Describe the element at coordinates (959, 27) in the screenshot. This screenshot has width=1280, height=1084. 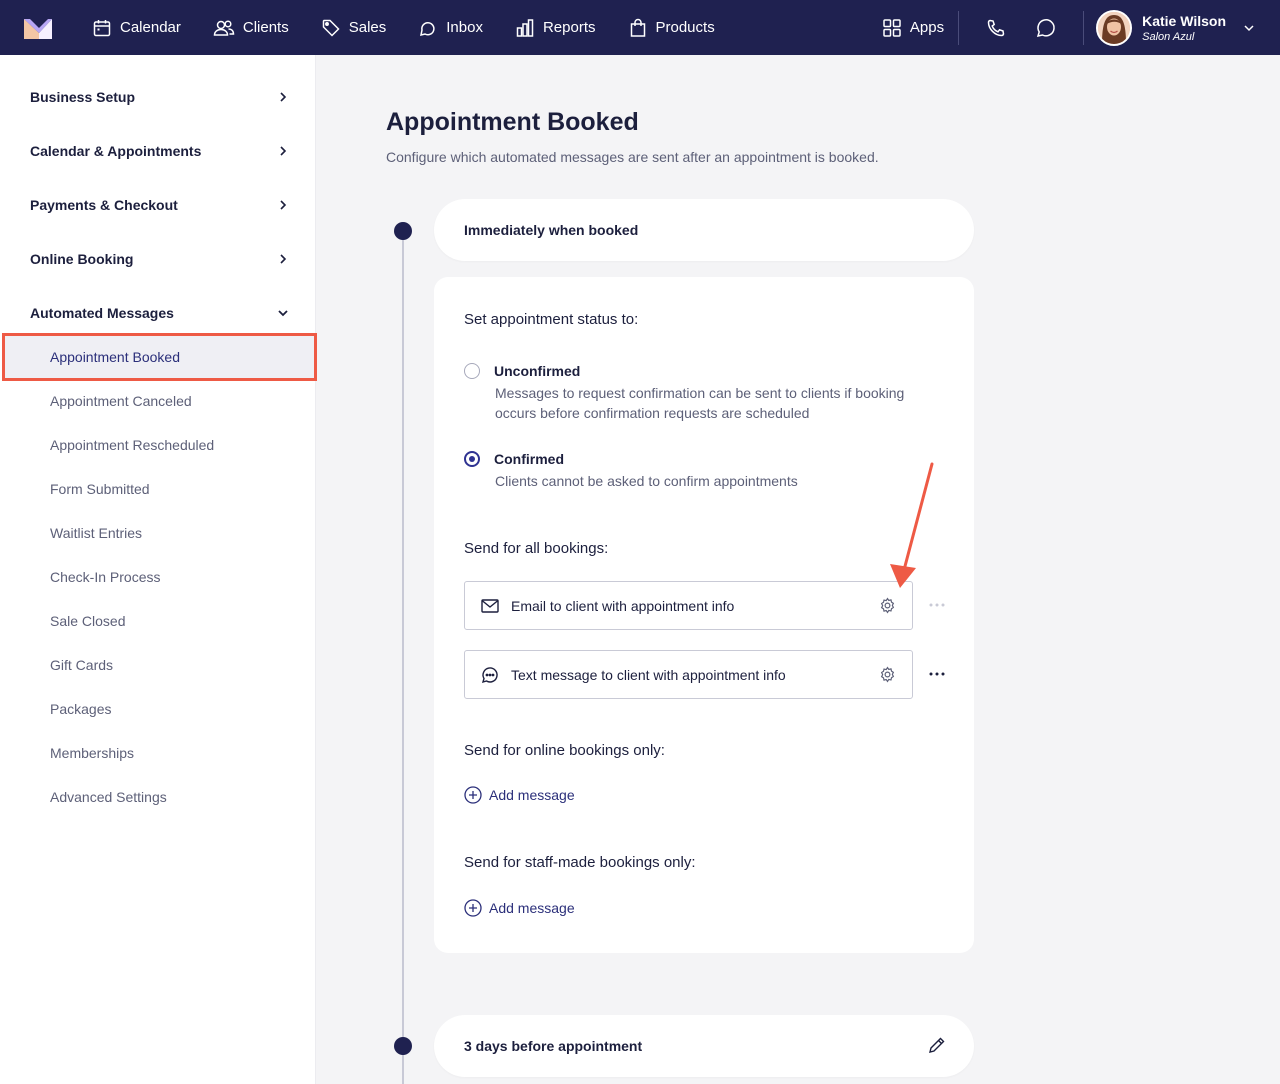
I see `nav-divider` at that location.